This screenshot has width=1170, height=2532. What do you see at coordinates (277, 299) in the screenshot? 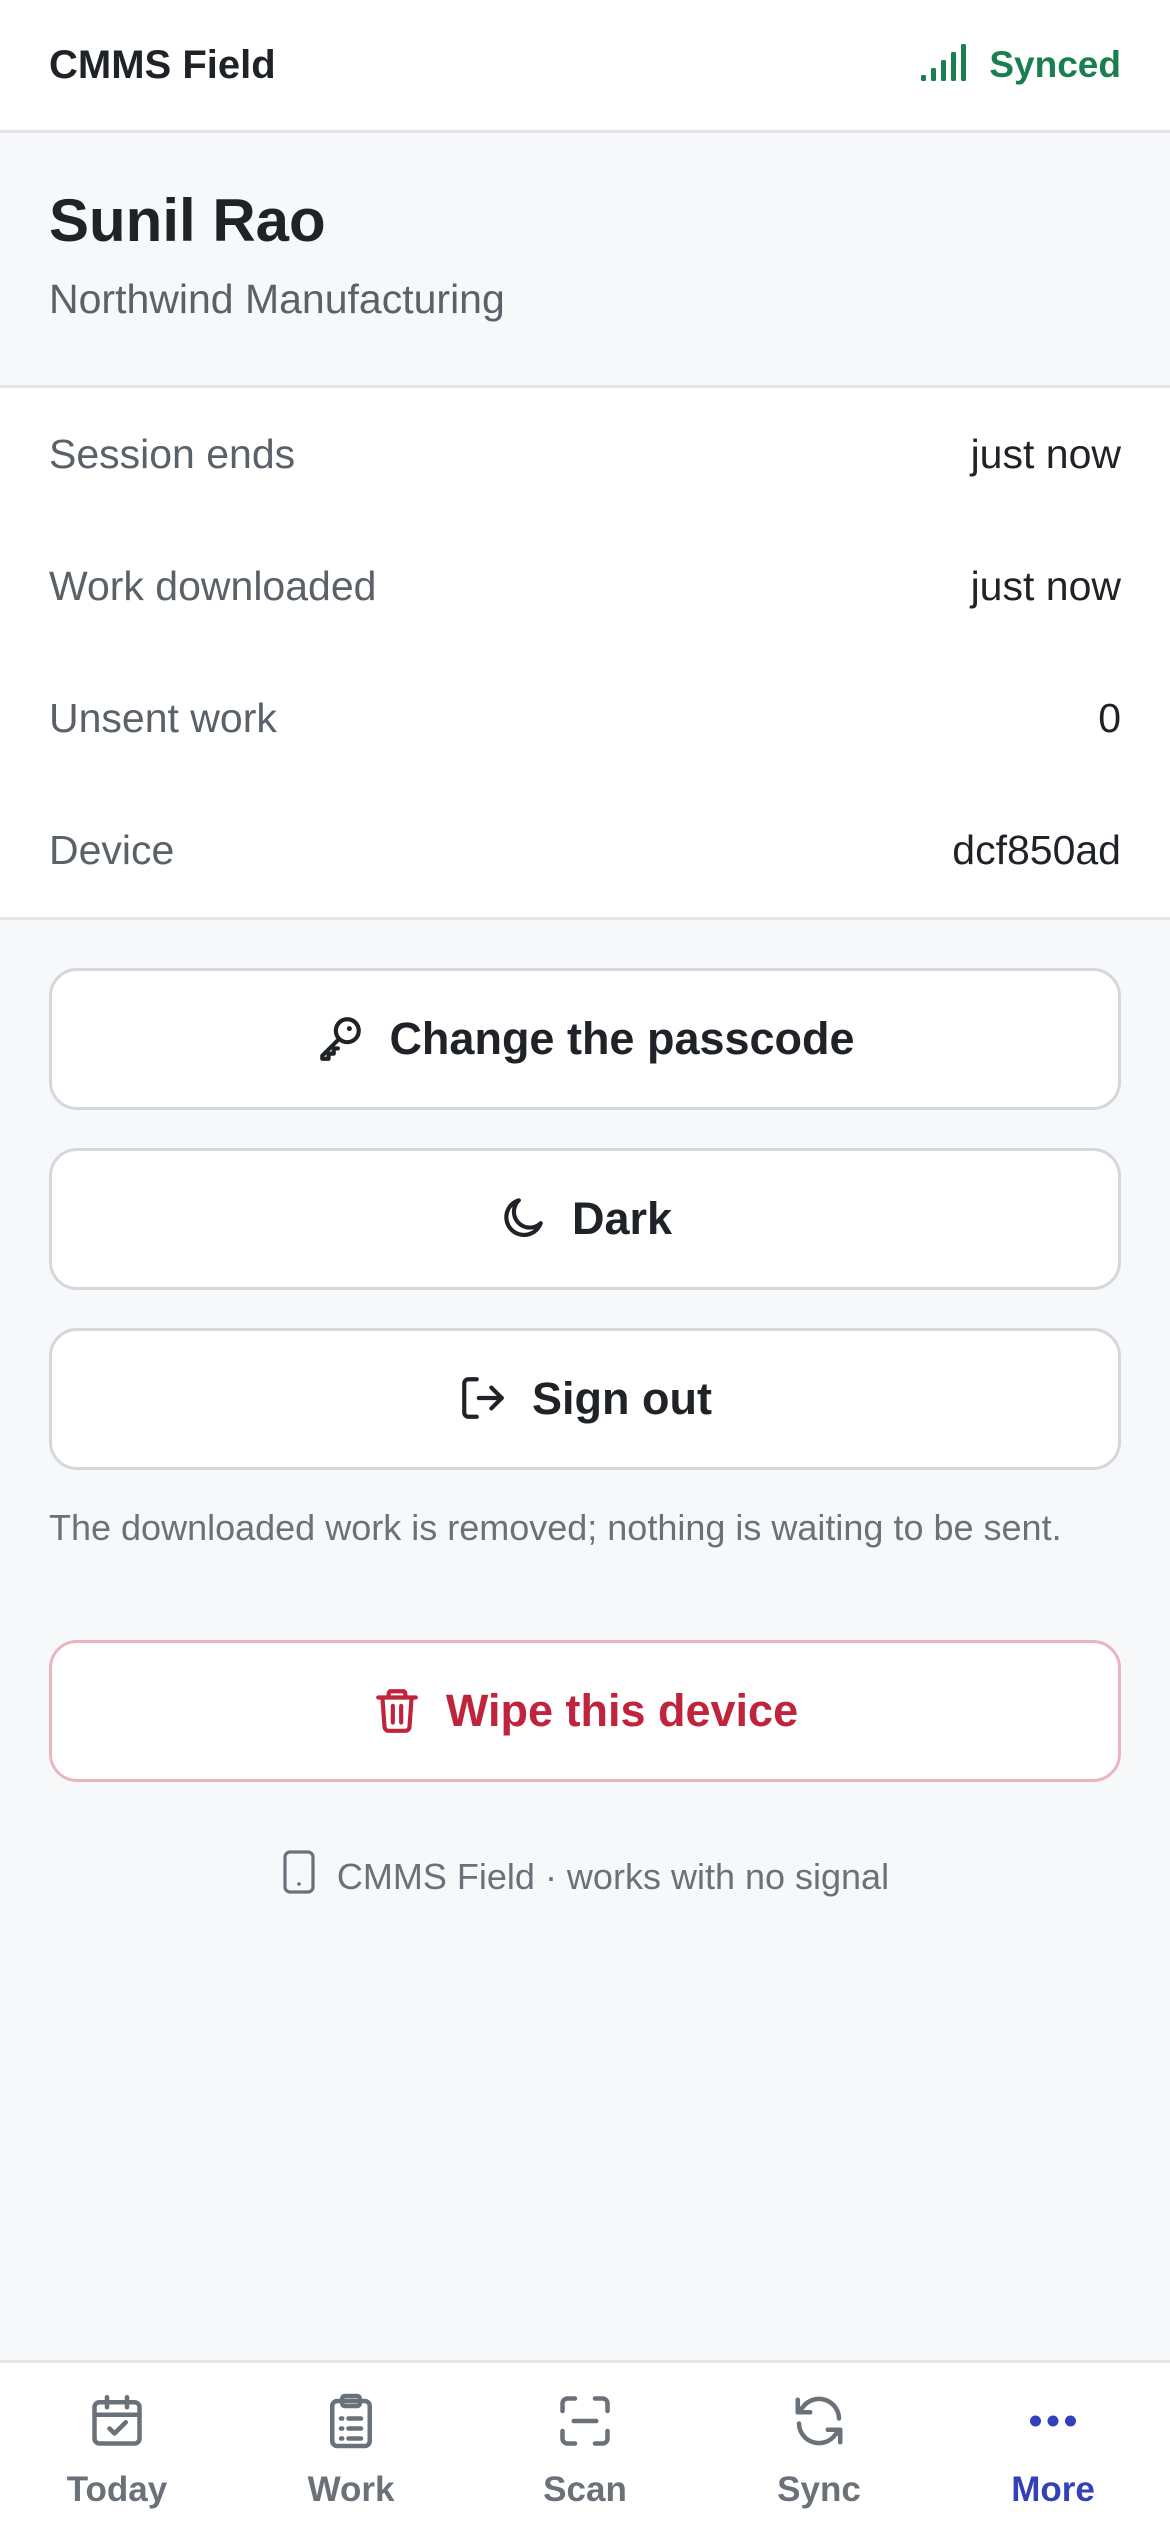
I see `organization-name: Northwind Manufacturing` at bounding box center [277, 299].